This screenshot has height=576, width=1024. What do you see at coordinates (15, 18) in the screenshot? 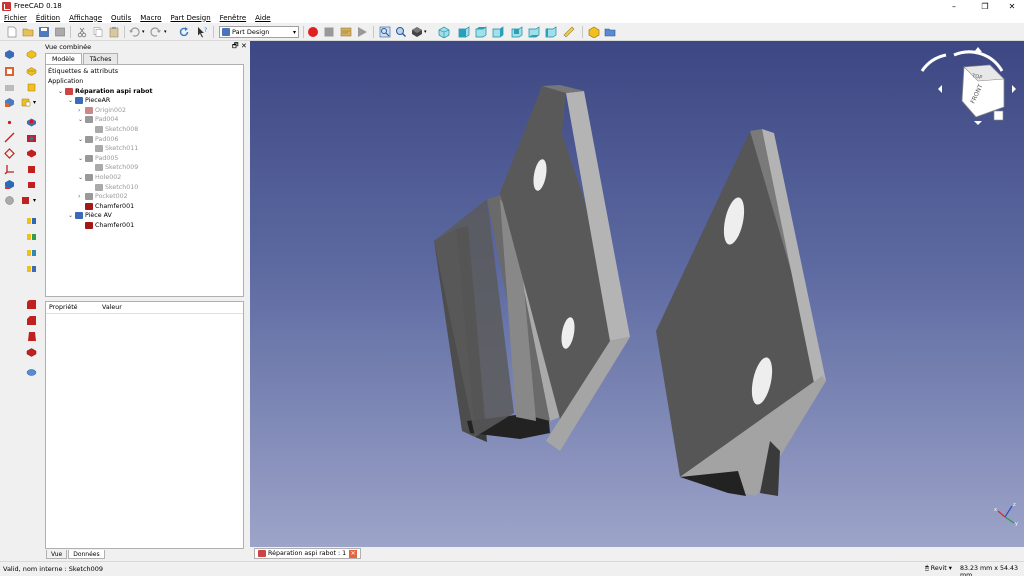
I see `menu-fichier: Fichier` at bounding box center [15, 18].